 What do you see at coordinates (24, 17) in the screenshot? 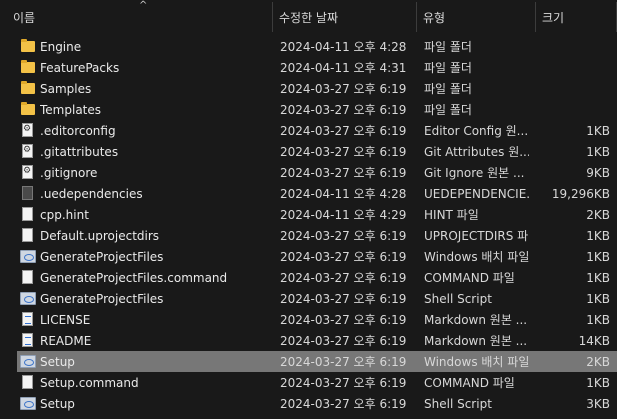
I see `column-header-name-label: 이름` at bounding box center [24, 17].